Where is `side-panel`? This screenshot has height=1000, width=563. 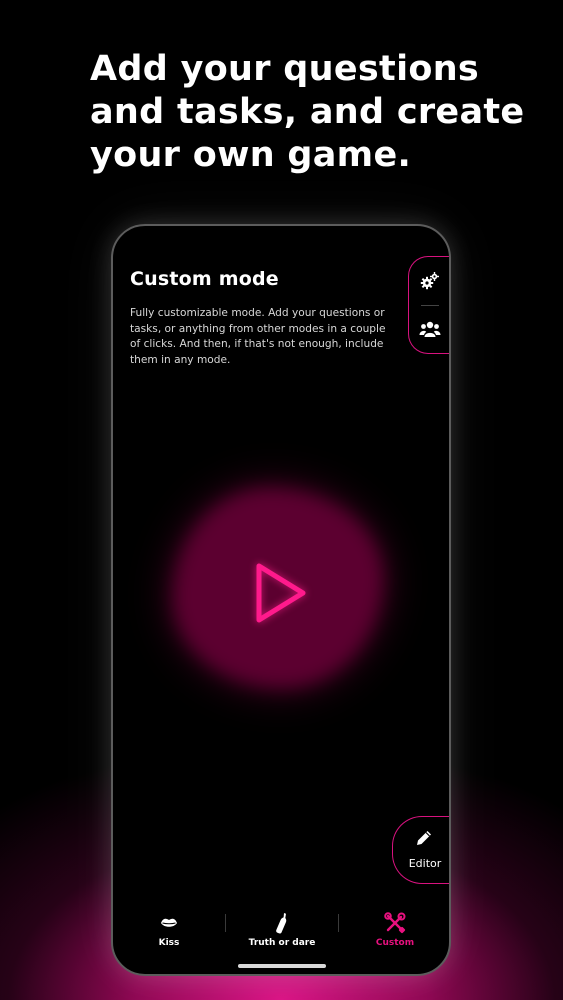
side-panel is located at coordinates (428, 305).